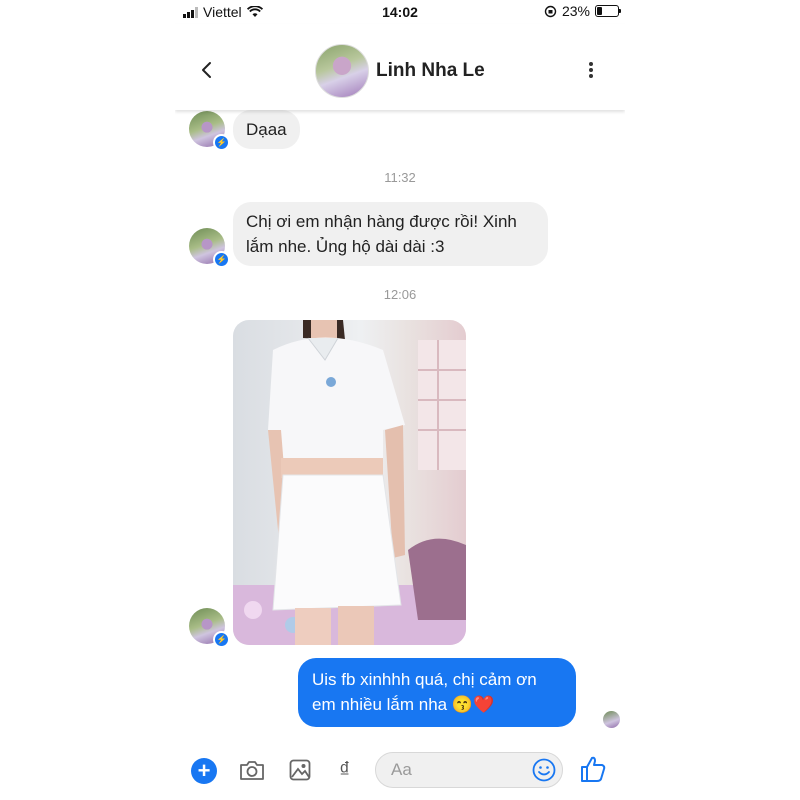  What do you see at coordinates (400, 177) in the screenshot?
I see `timestamp: 11:32` at bounding box center [400, 177].